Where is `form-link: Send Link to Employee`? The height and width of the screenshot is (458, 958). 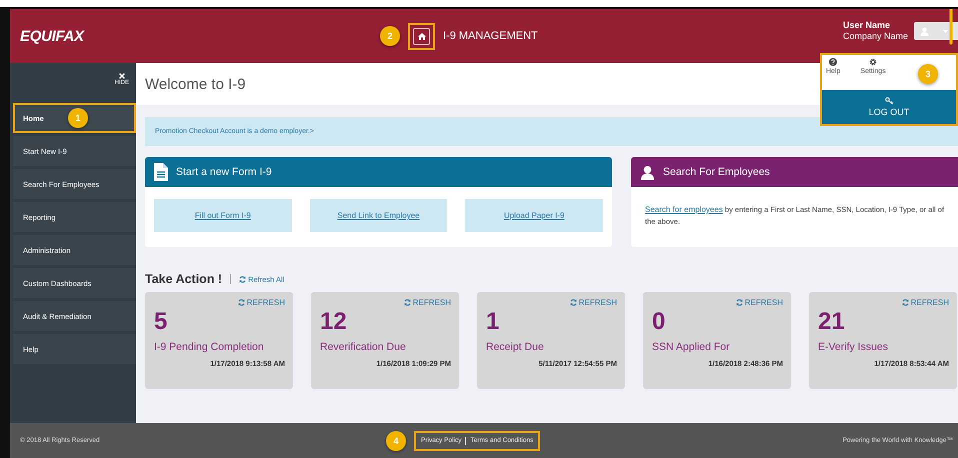 form-link: Send Link to Employee is located at coordinates (378, 215).